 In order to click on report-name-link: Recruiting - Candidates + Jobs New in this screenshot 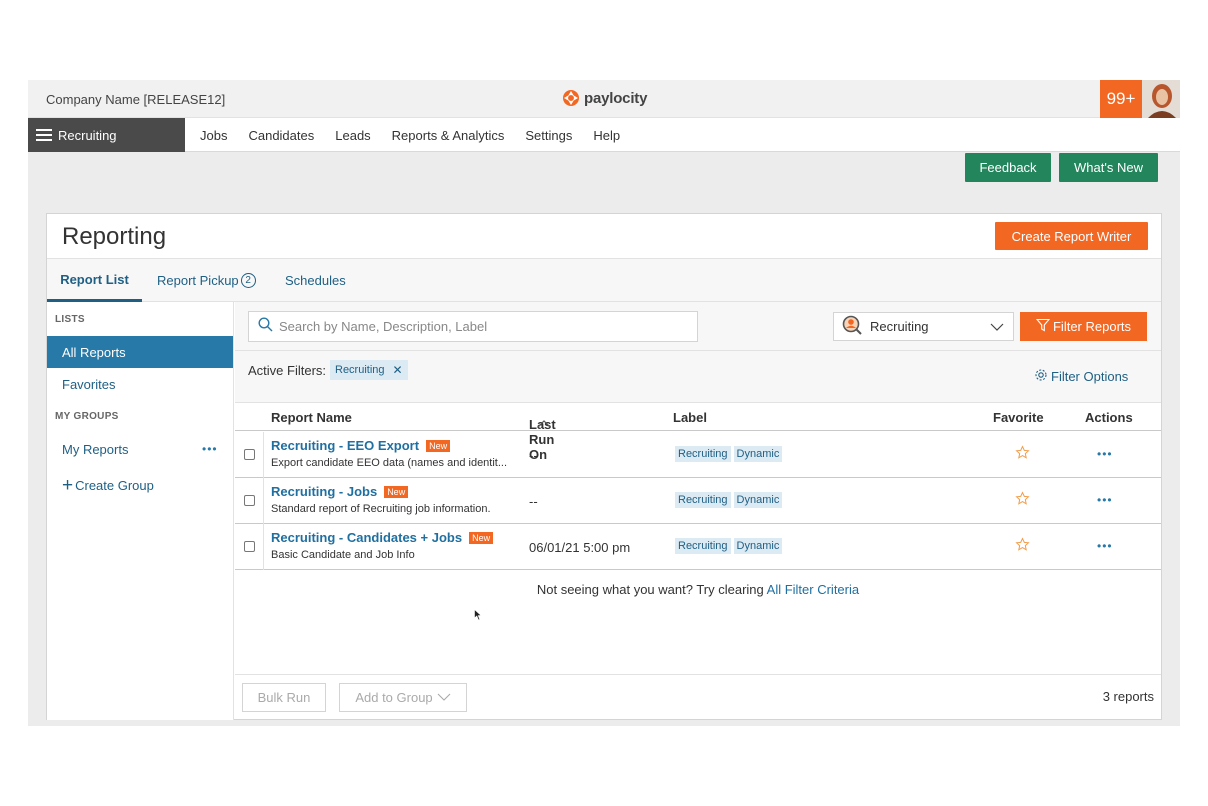, I will do `click(382, 537)`.